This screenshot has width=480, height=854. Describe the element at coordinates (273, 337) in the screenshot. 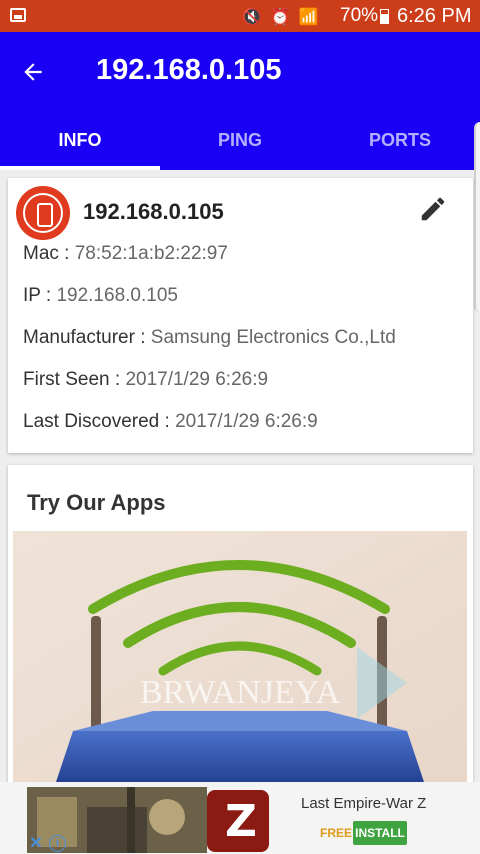

I see `manufacturer-value: Samsung Electronics Co.,Ltd` at that location.